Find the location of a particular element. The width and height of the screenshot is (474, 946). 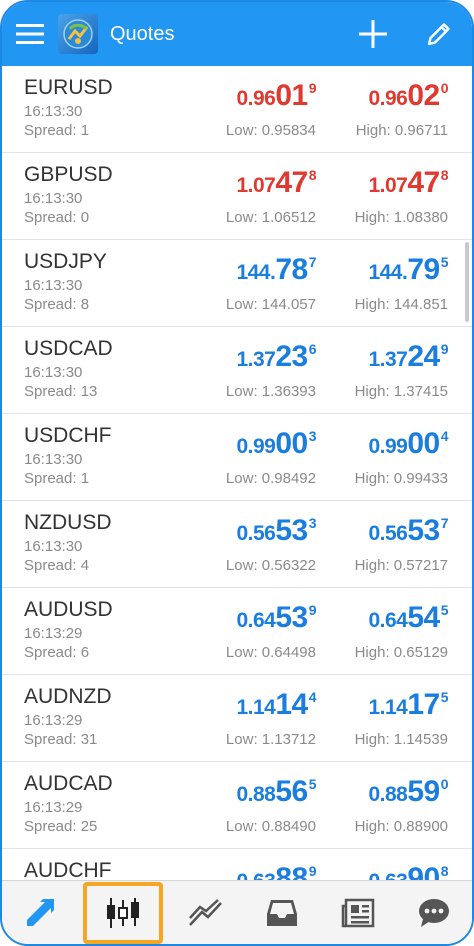

symbol-name: AUDUSD is located at coordinates (68, 609).